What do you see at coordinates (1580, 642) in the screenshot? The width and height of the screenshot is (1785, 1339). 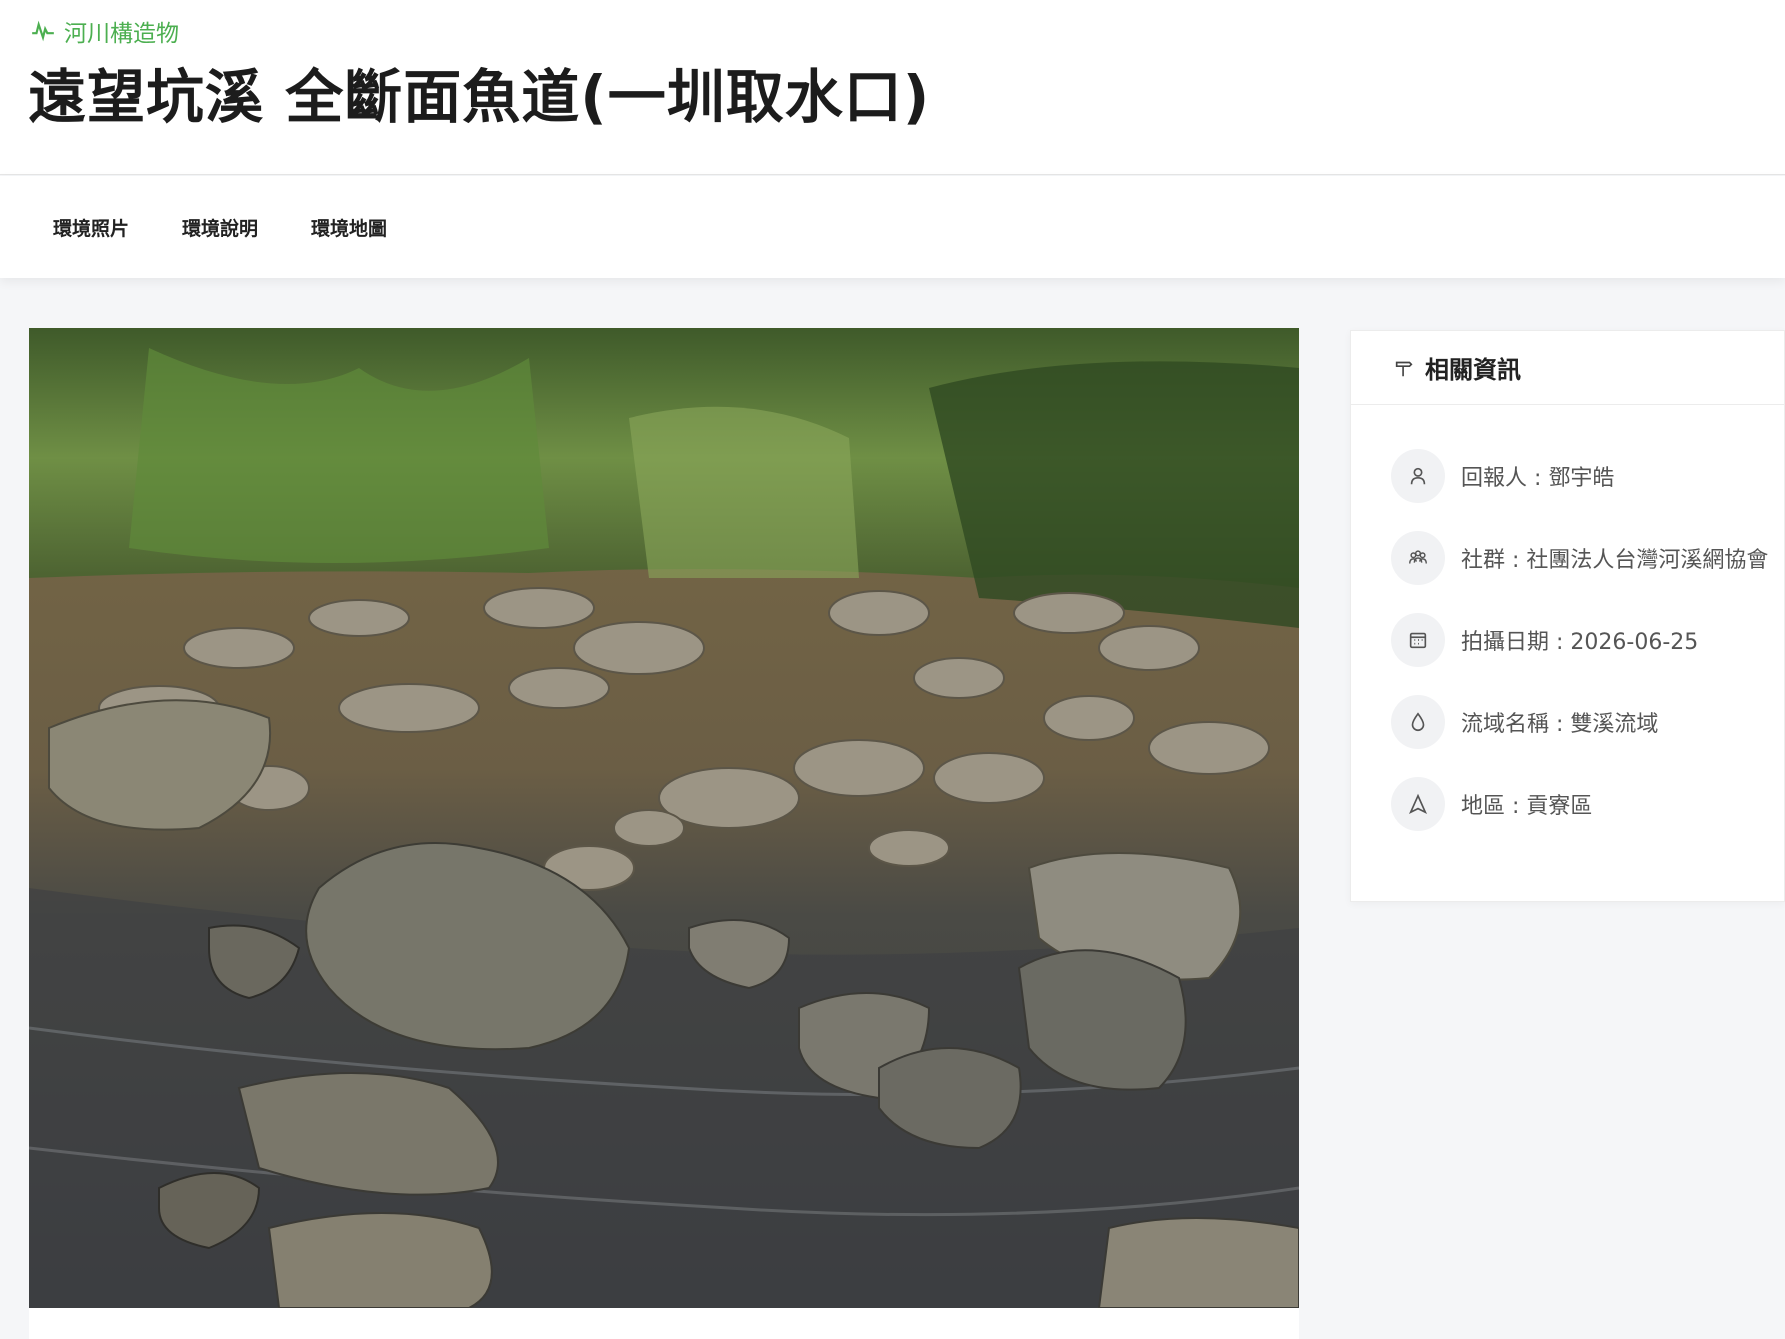 I see `date-text: 拍攝日期 : 2026-06-25` at bounding box center [1580, 642].